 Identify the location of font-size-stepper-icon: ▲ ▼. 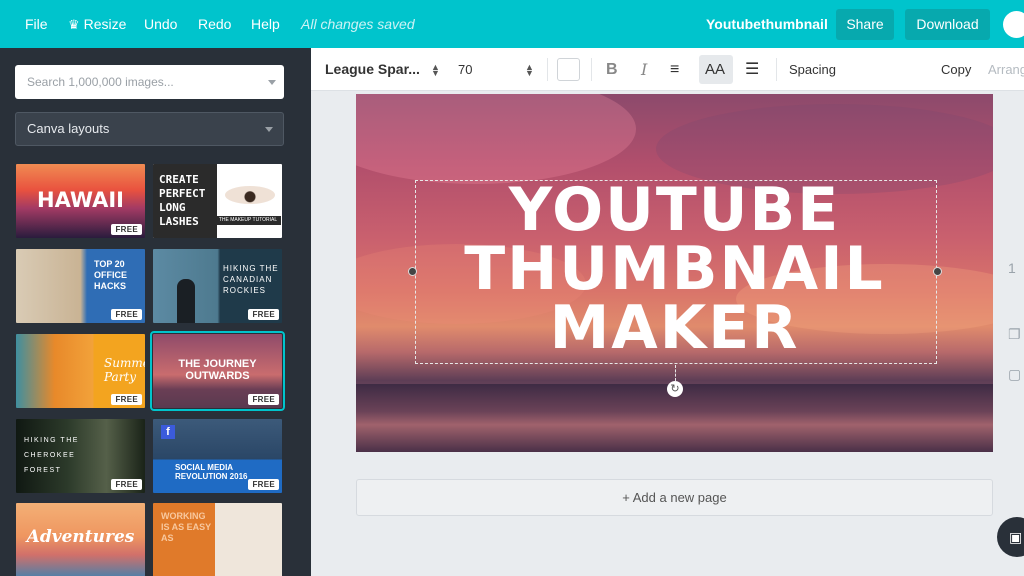
(529, 70).